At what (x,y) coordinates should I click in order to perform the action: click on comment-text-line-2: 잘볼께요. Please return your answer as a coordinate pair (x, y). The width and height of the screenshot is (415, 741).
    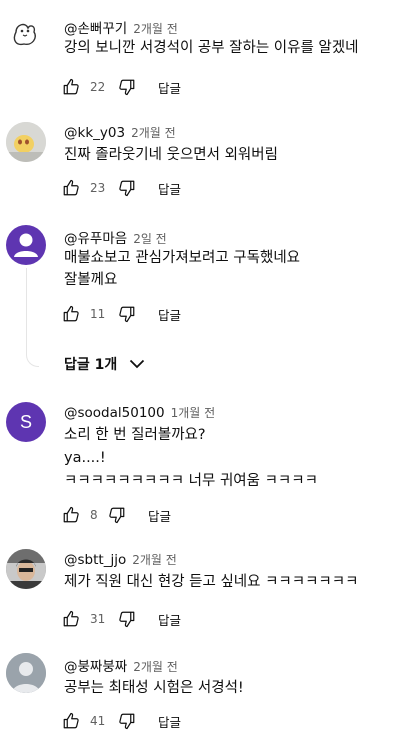
    Looking at the image, I should click on (91, 280).